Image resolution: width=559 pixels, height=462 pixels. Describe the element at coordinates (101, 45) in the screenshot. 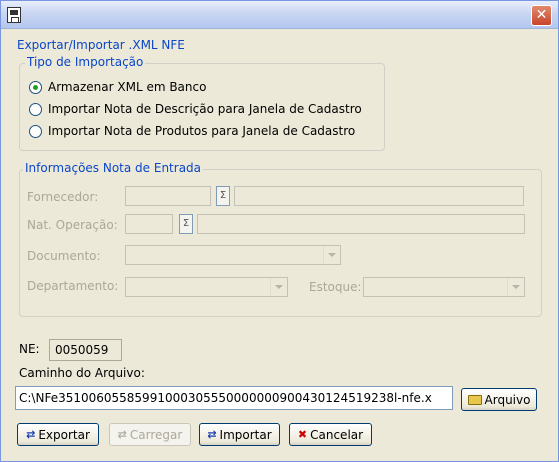

I see `export-import-legend: Exportar/Importar .XML NFE` at that location.